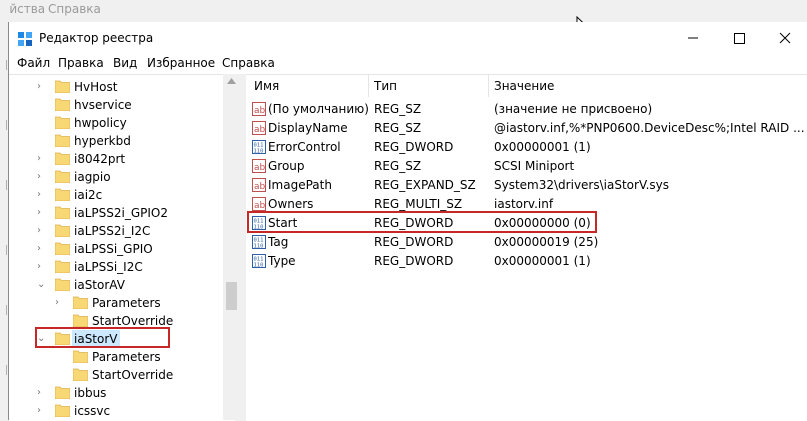  What do you see at coordinates (92, 411) in the screenshot?
I see `tree-node-label: icssvc` at bounding box center [92, 411].